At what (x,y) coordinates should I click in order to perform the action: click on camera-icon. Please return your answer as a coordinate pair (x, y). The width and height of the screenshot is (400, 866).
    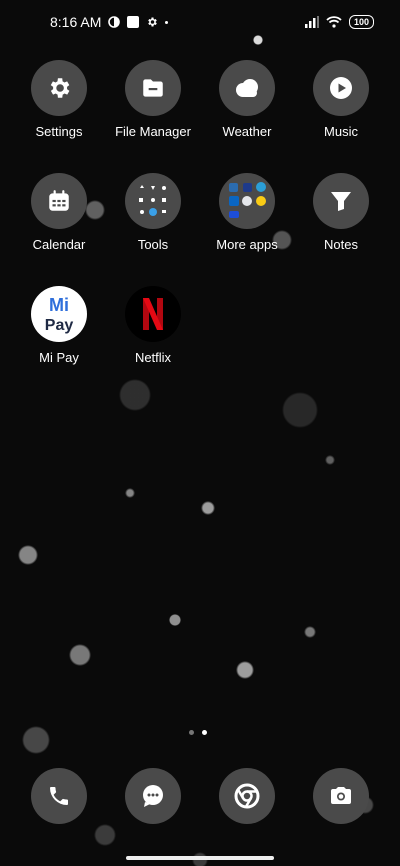
    Looking at the image, I should click on (341, 796).